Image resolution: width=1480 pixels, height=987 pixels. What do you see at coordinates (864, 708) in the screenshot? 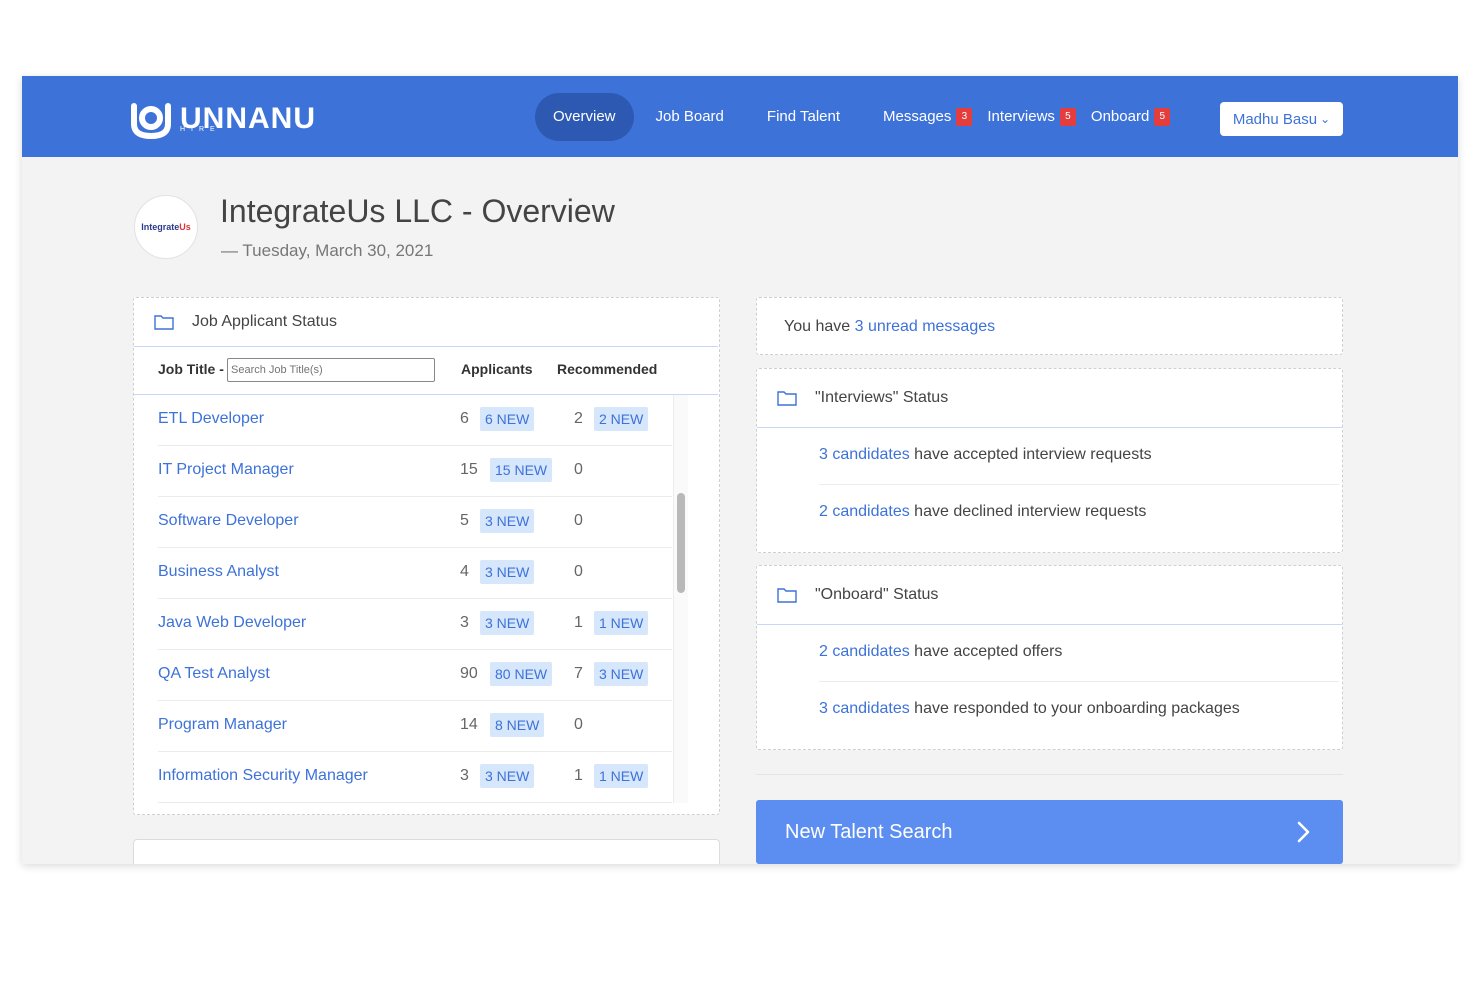
I see `packages-candidates-link: 3 candidates` at bounding box center [864, 708].